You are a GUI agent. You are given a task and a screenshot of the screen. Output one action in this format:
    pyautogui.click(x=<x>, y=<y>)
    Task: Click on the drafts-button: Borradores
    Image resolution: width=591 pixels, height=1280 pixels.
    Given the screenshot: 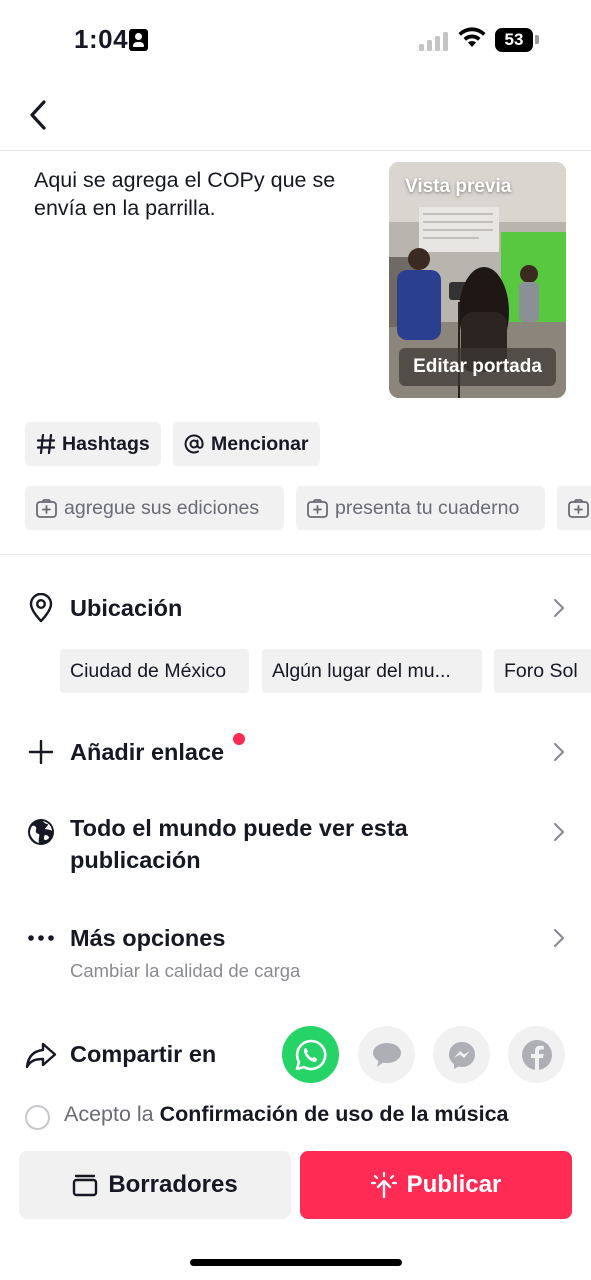 What is the action you would take?
    pyautogui.click(x=155, y=1185)
    